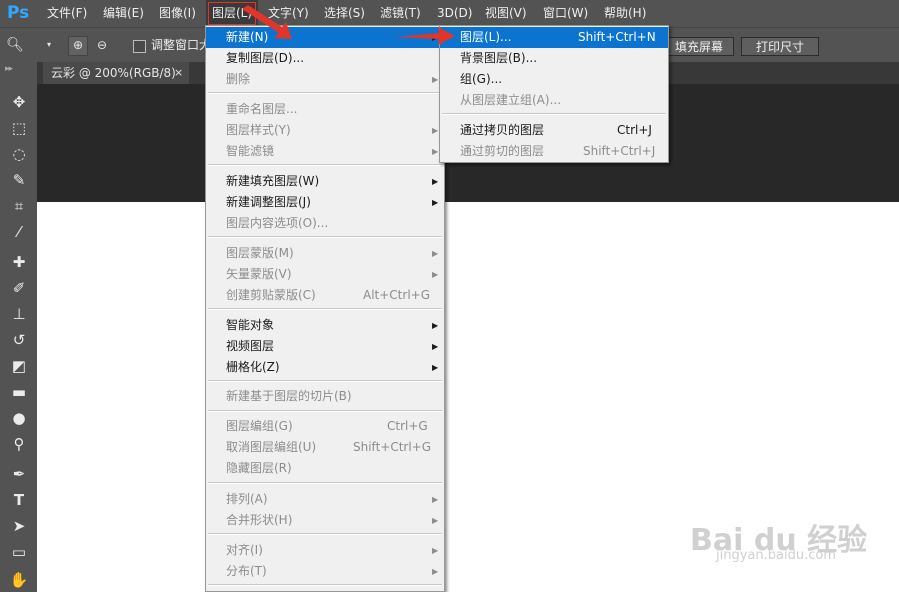  What do you see at coordinates (178, 73) in the screenshot?
I see `close-icon: ×` at bounding box center [178, 73].